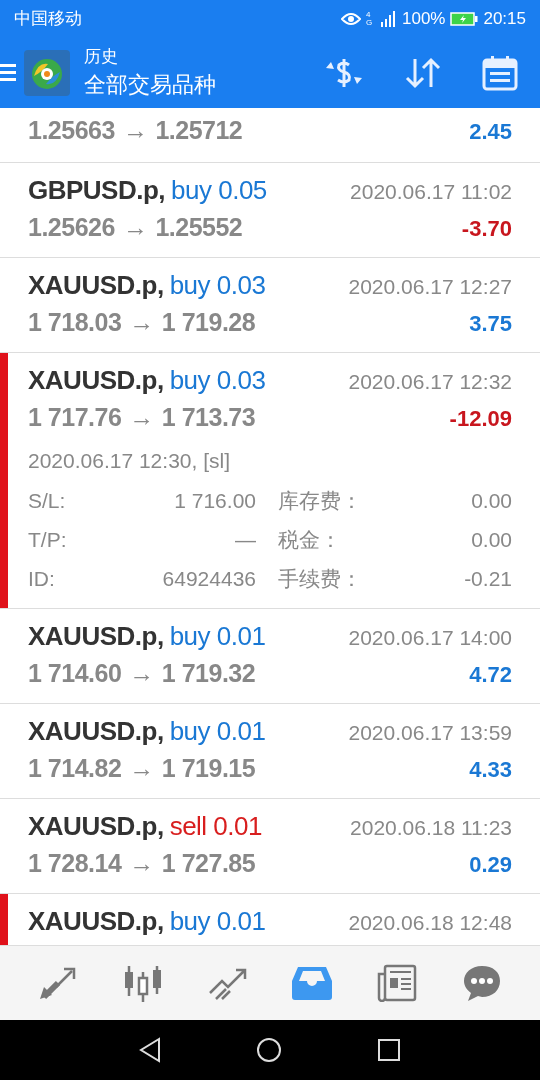 The image size is (540, 1080). I want to click on close-info: 2020.06.17 12:30, [sl], so click(129, 461).